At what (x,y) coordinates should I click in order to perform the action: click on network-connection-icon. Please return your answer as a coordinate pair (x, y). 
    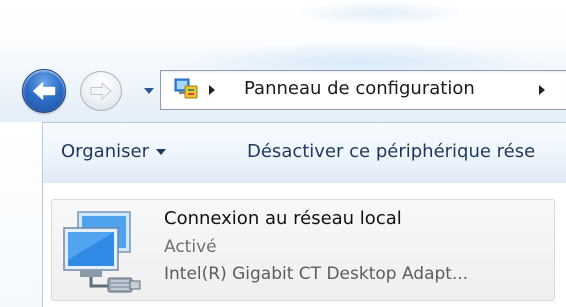
    Looking at the image, I should click on (102, 252).